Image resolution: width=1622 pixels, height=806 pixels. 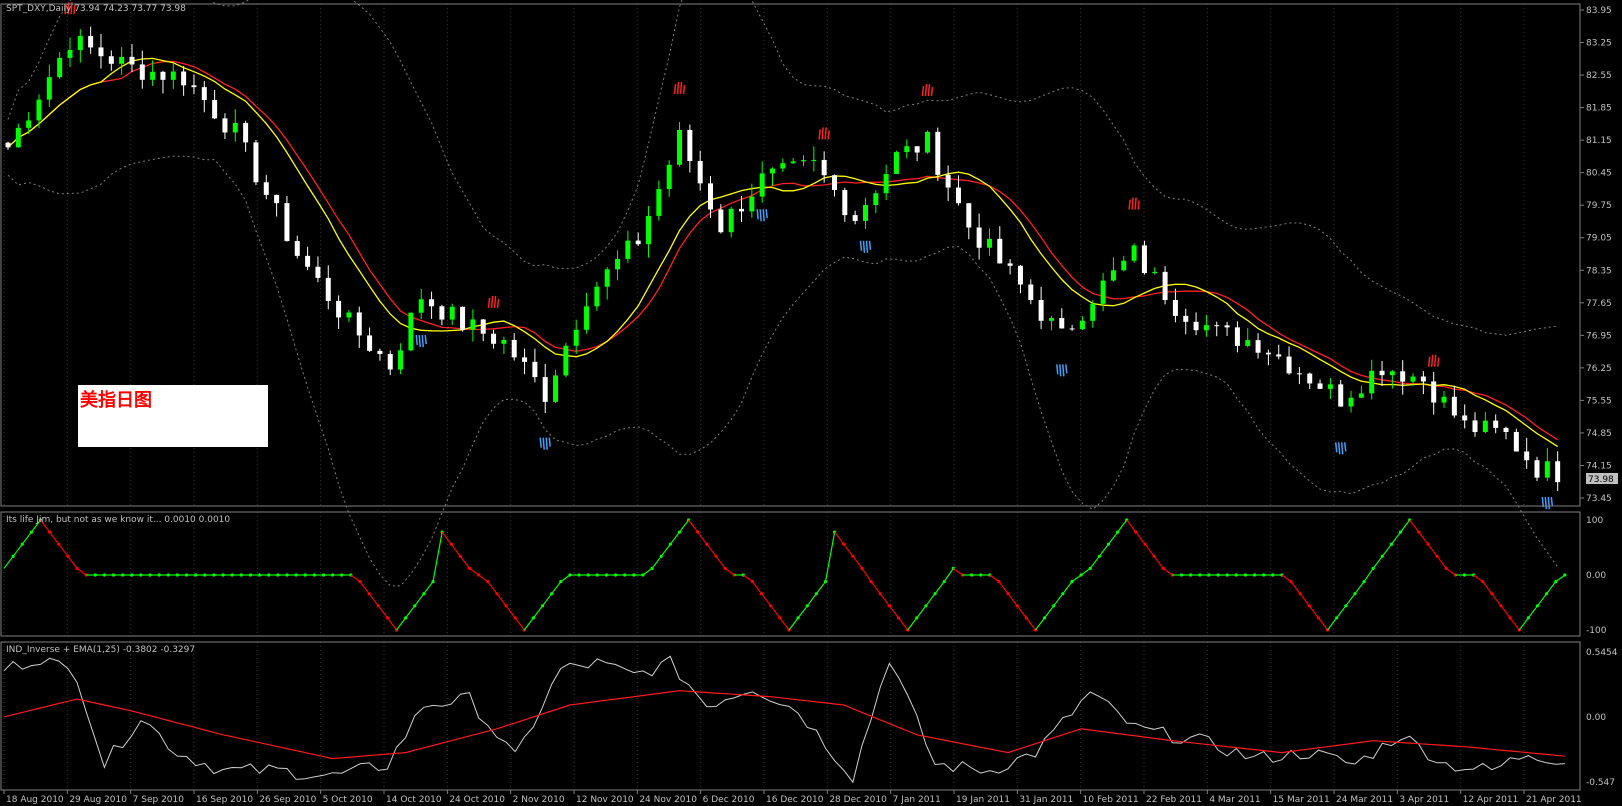 I want to click on inverse-y-axis: 0.5454 0.00 -0.547, so click(x=1602, y=718).